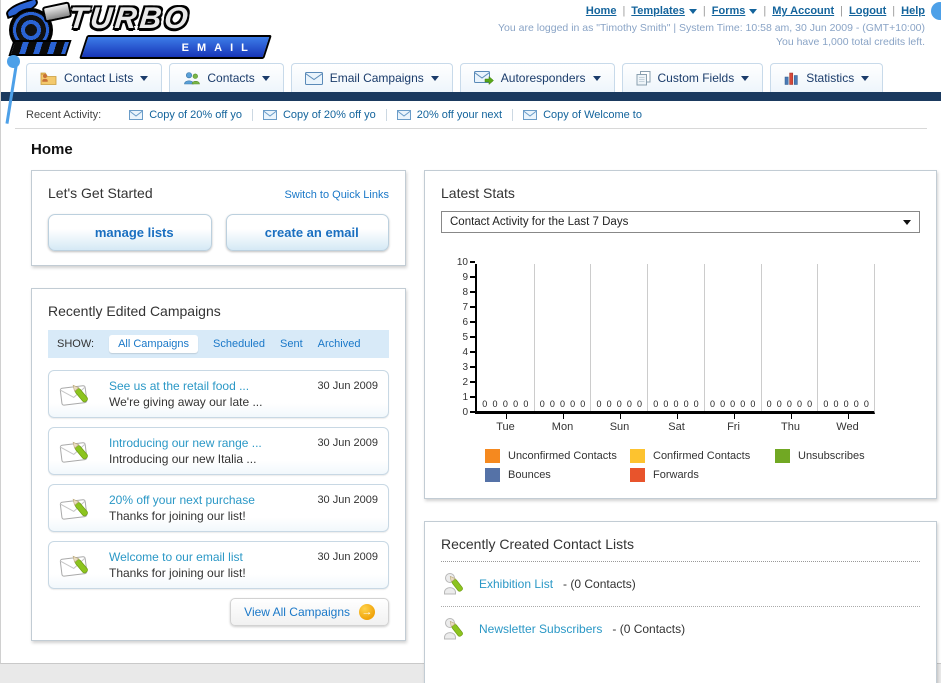 The image size is (941, 683). What do you see at coordinates (367, 612) in the screenshot?
I see `arrow-circle-icon: →` at bounding box center [367, 612].